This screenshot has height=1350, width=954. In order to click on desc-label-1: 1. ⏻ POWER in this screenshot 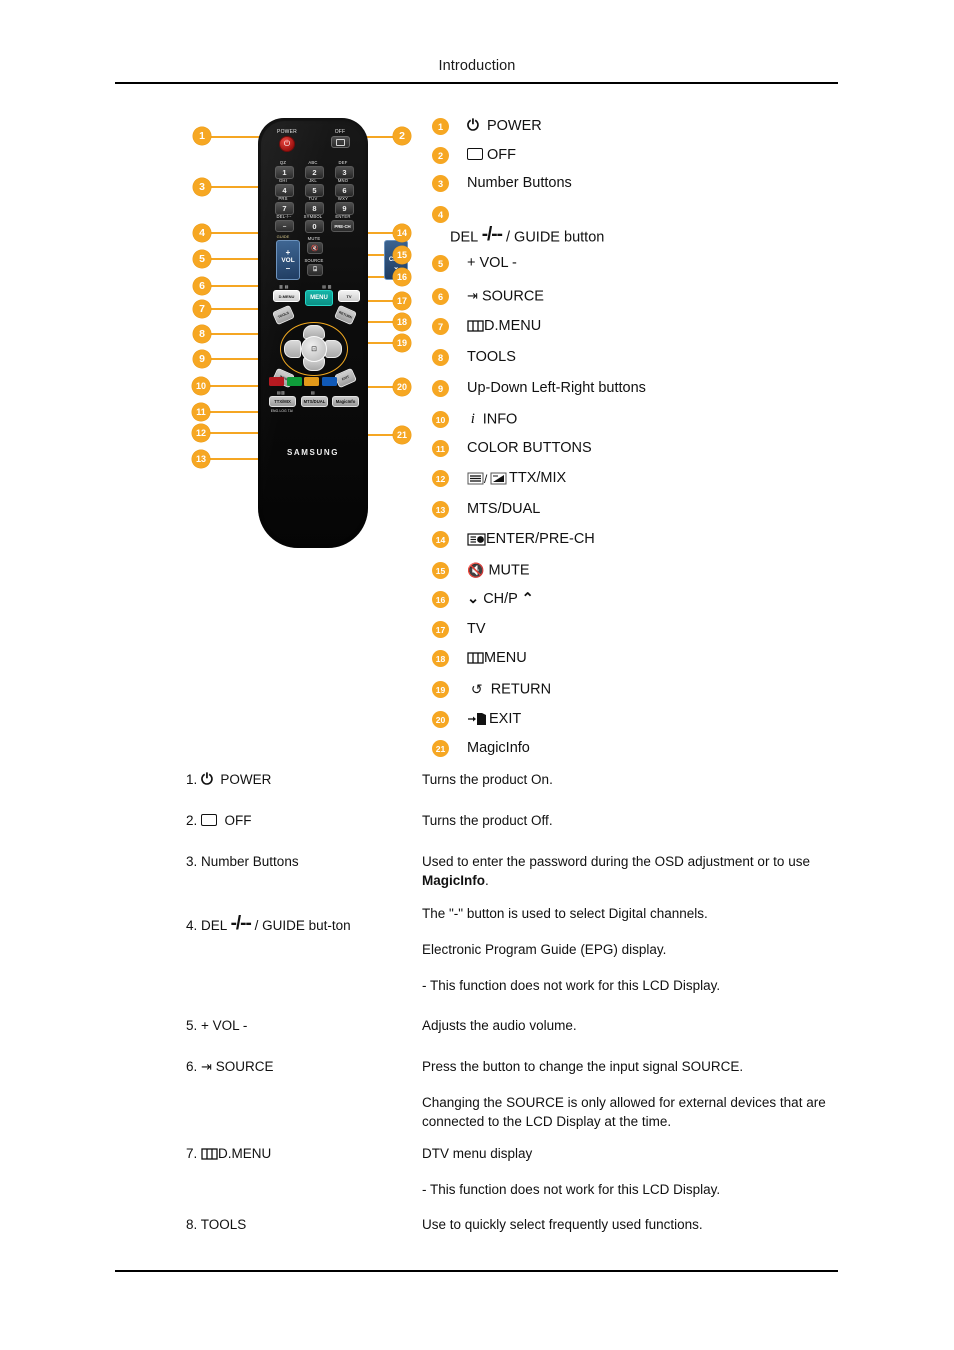, I will do `click(229, 779)`.